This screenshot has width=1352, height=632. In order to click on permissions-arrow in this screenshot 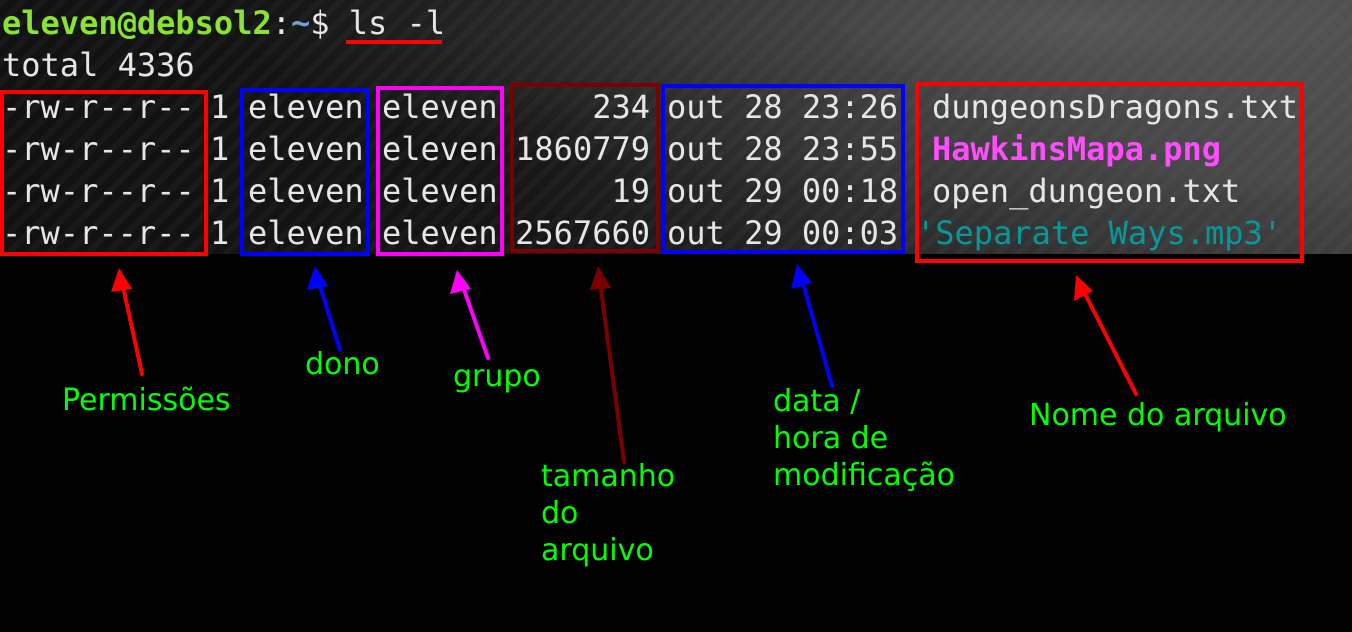, I will do `click(132, 328)`.